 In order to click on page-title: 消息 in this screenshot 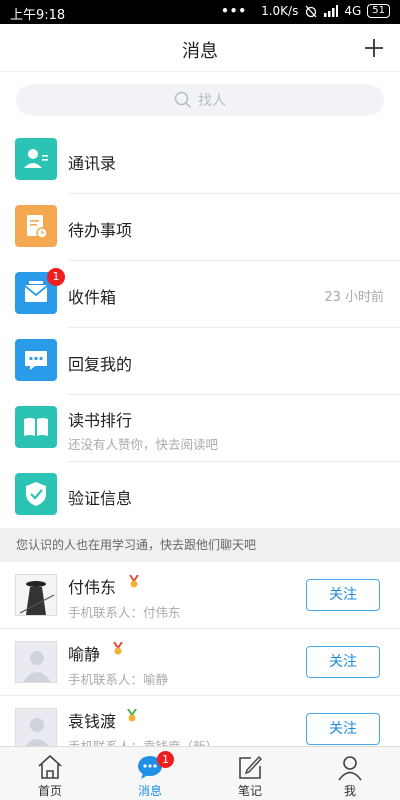, I will do `click(200, 51)`.